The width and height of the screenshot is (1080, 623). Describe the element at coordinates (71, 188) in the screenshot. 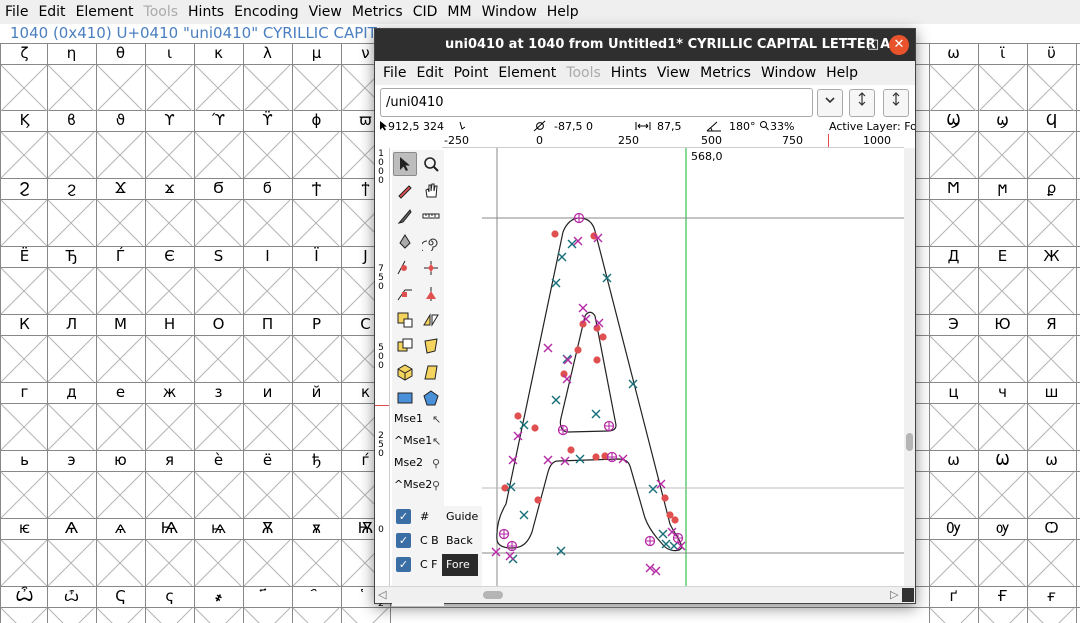

I see `glyph-cell-label: ϩ` at that location.